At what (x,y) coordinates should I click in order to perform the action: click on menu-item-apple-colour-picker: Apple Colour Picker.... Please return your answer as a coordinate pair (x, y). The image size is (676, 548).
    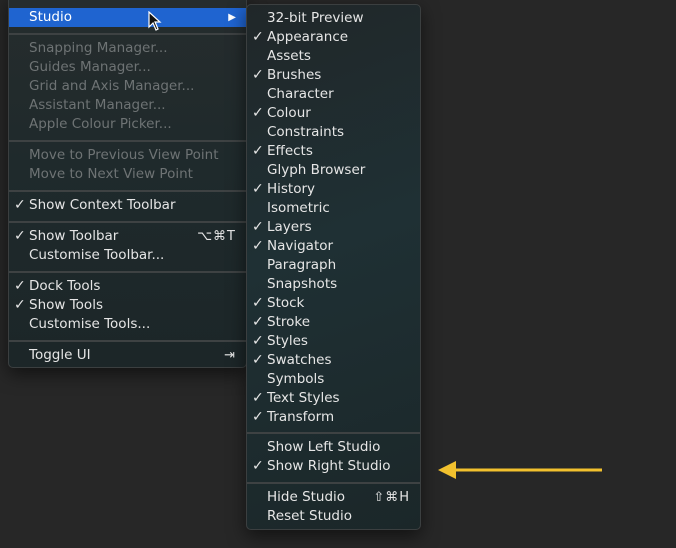
    Looking at the image, I should click on (127, 124).